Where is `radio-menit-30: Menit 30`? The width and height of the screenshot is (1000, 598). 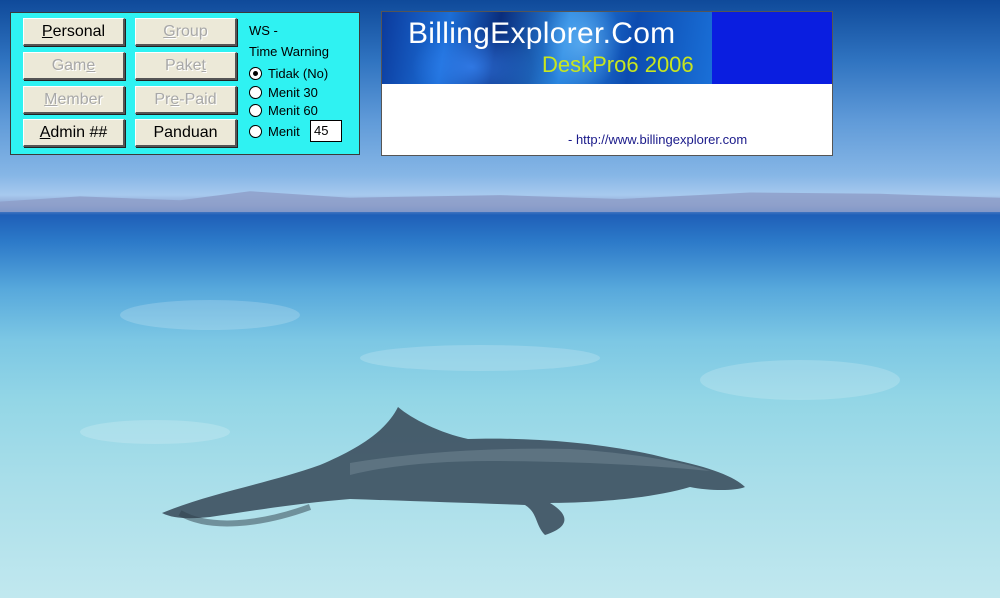 radio-menit-30: Menit 30 is located at coordinates (283, 92).